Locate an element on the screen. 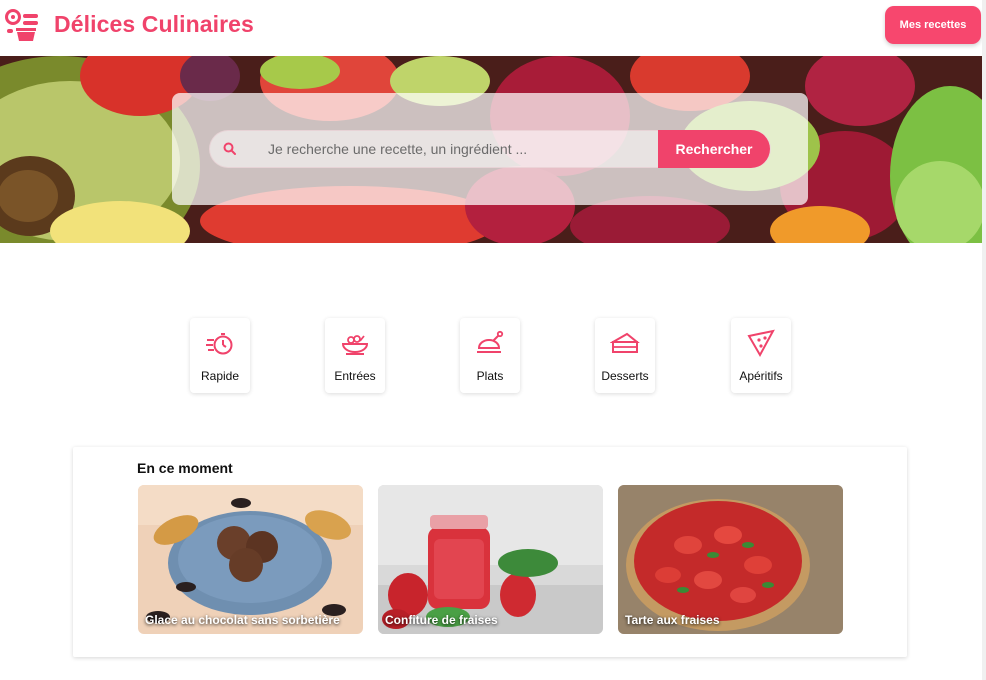 The height and width of the screenshot is (680, 986). search-bar: Rechercher is located at coordinates (490, 149).